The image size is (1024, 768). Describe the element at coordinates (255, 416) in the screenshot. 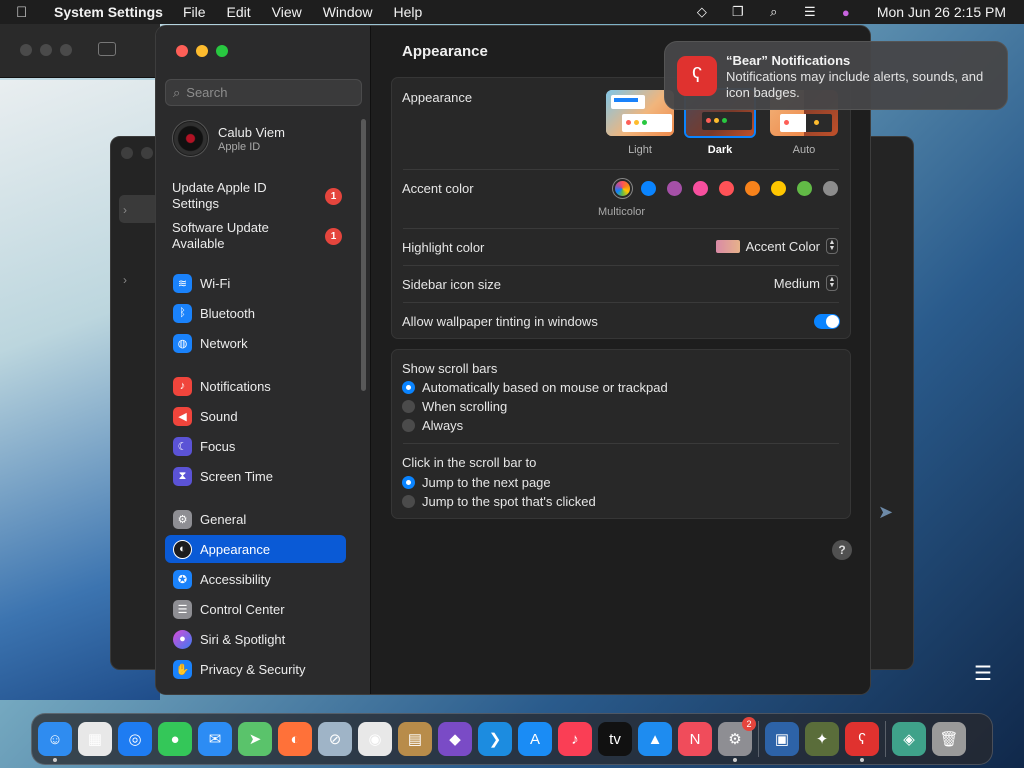

I see `sidebar-item-sound: ◀ Sound` at that location.